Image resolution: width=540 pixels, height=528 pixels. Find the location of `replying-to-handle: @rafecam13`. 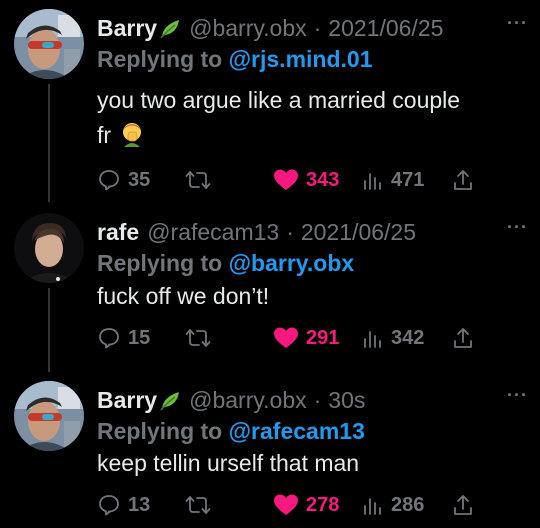

replying-to-handle: @rafecam13 is located at coordinates (297, 431).